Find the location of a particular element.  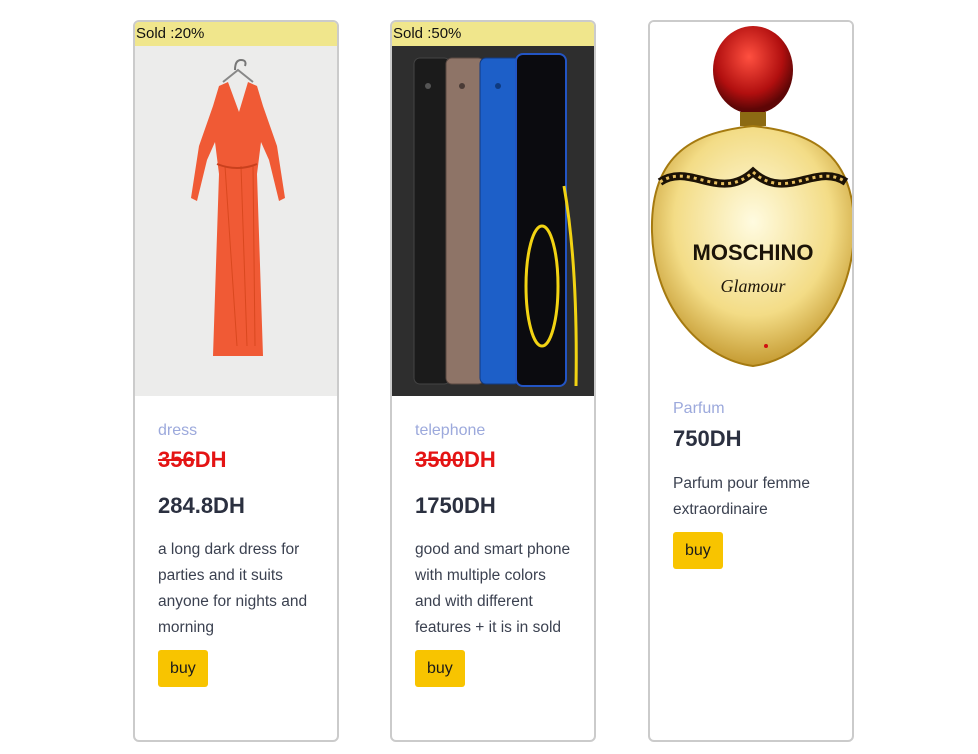

product-category: telephone is located at coordinates (450, 430).